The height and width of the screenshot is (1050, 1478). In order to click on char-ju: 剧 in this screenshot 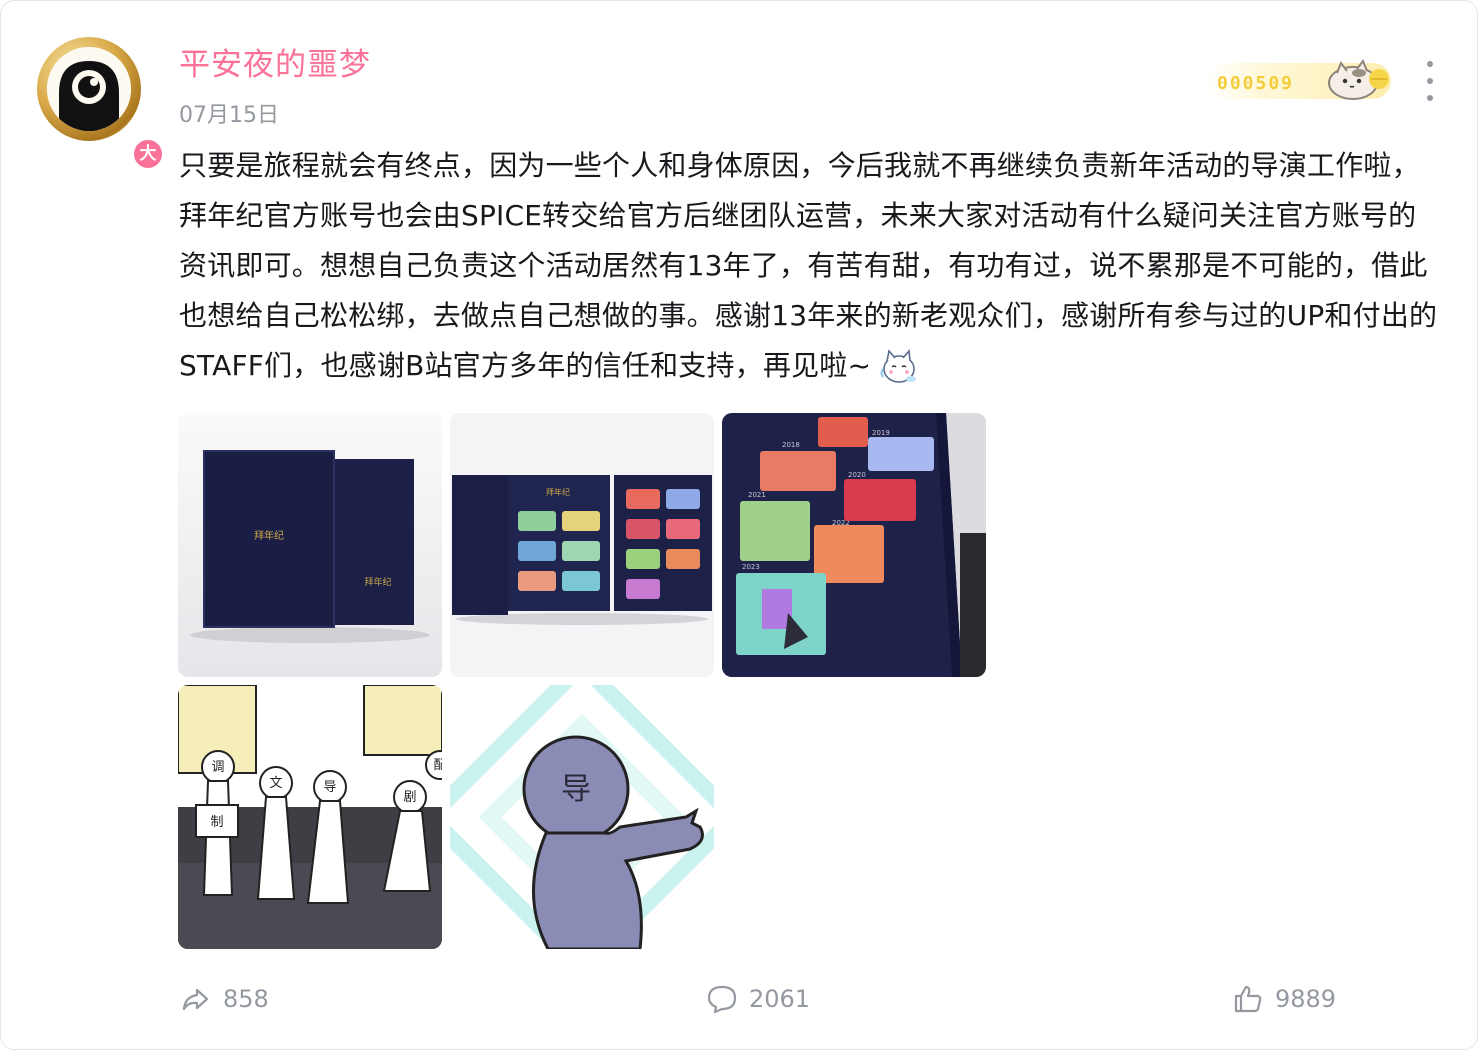, I will do `click(409, 796)`.